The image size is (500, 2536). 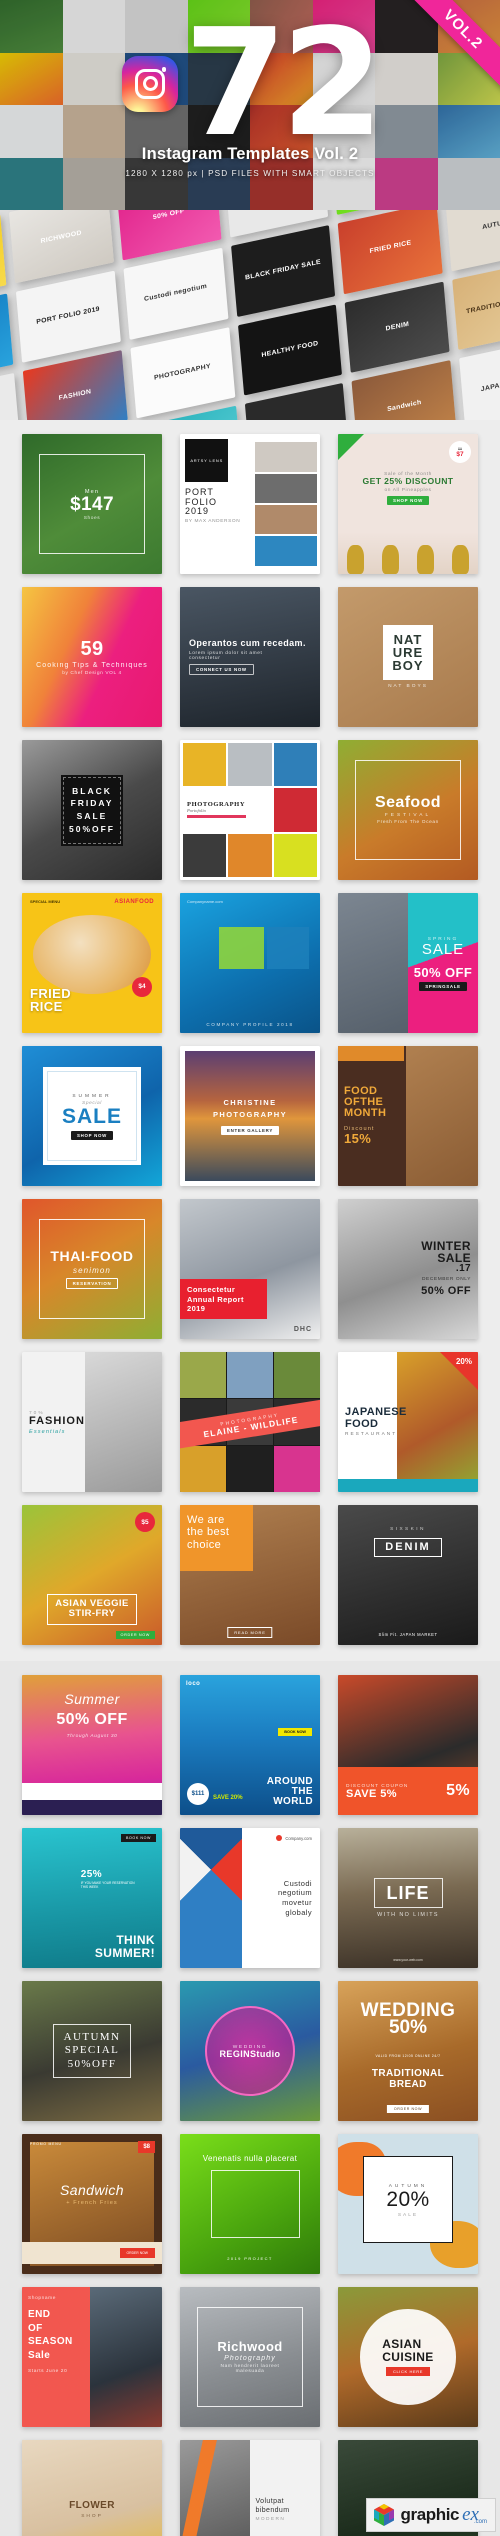 I want to click on template-tile: THAI-FOOD senimon RESERVATION, so click(x=92, y=1269).